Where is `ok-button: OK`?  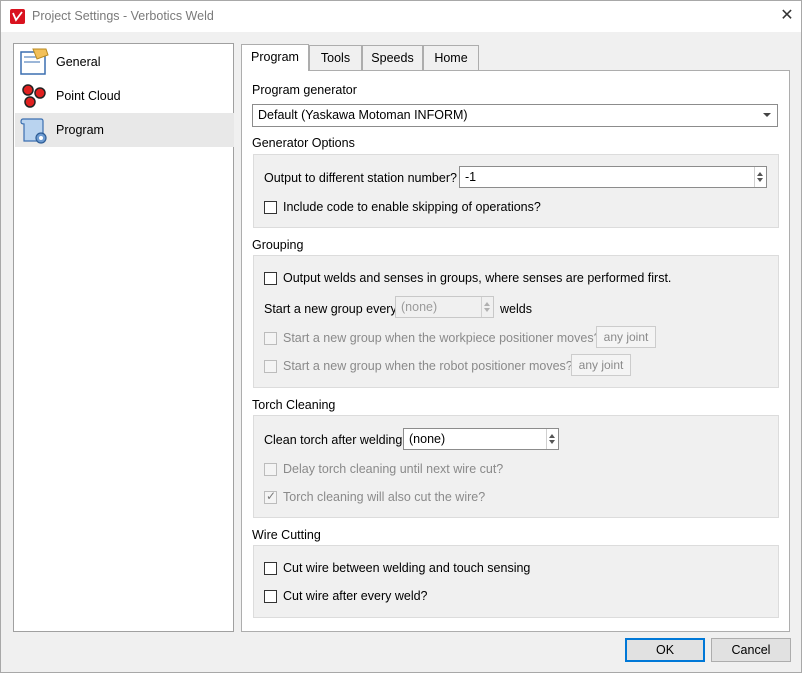
ok-button: OK is located at coordinates (665, 650).